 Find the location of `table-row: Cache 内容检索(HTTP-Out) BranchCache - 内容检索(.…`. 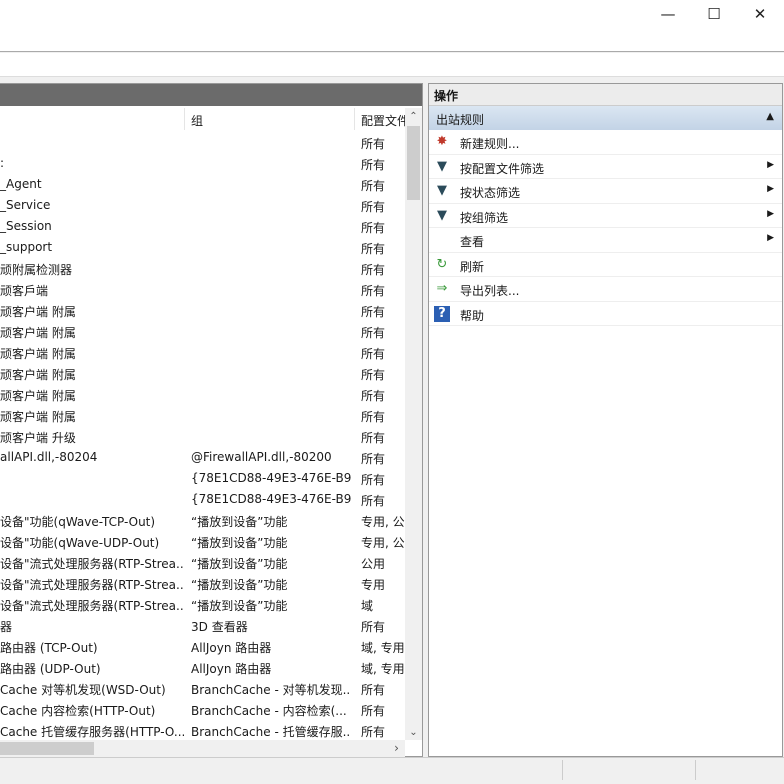

table-row: Cache 内容检索(HTTP-Out) BranchCache - 内容检索(.… is located at coordinates (202, 709).